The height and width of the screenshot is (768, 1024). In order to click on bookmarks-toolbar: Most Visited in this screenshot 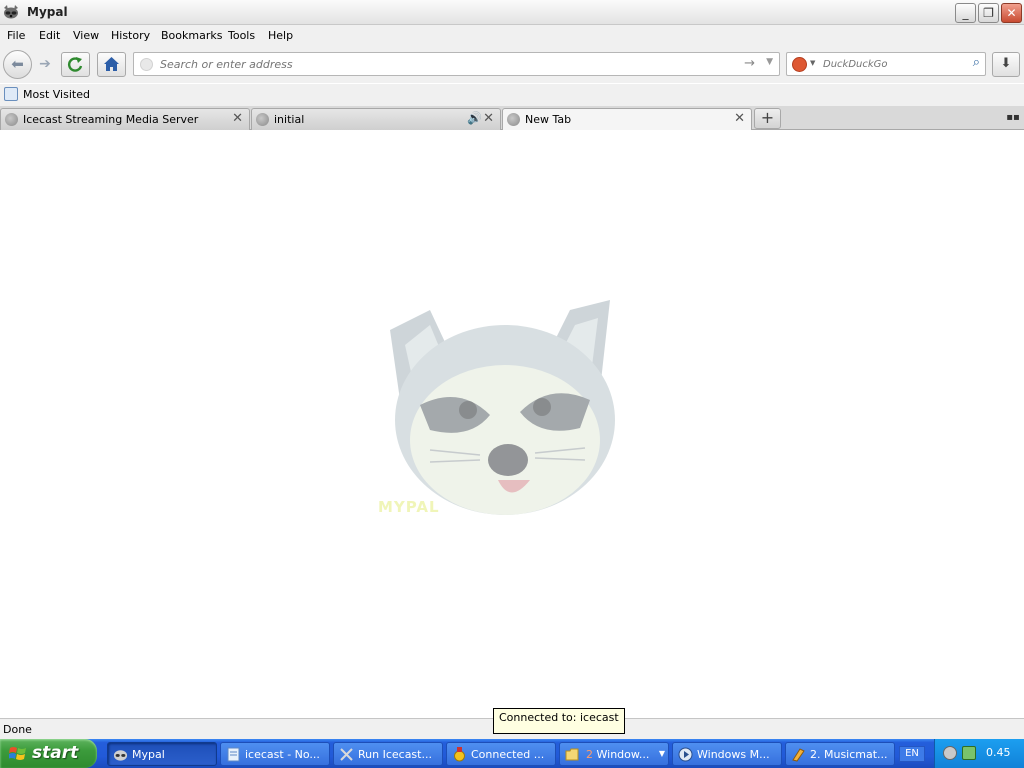, I will do `click(512, 95)`.